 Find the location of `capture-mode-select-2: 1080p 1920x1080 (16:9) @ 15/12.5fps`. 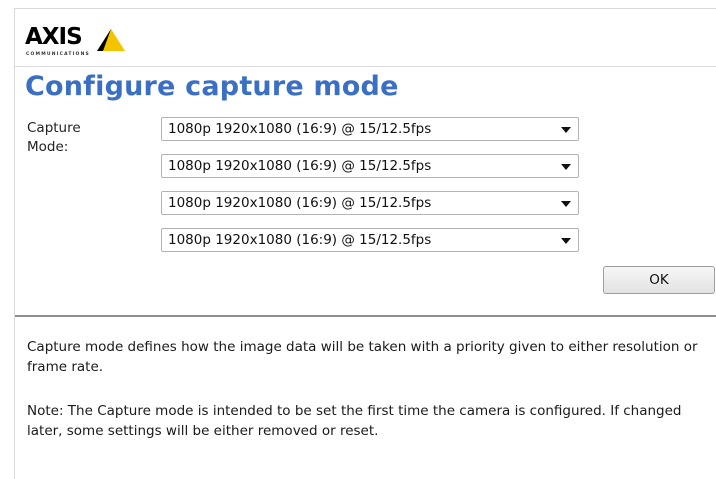

capture-mode-select-2: 1080p 1920x1080 (16:9) @ 15/12.5fps is located at coordinates (370, 166).